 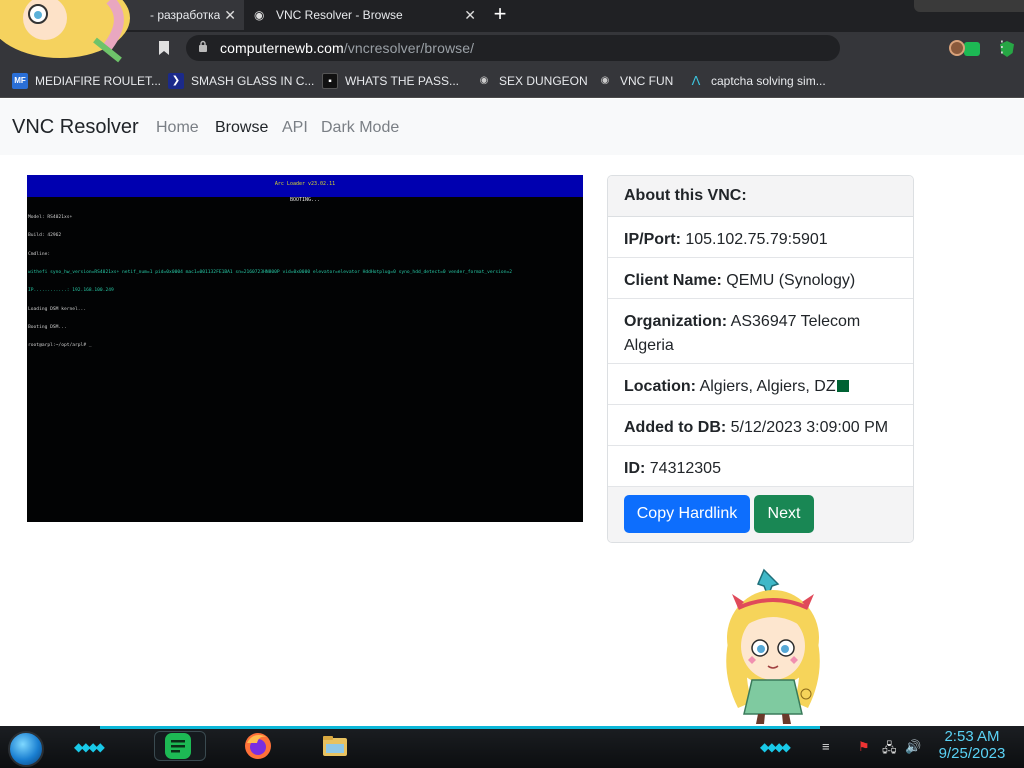 I want to click on field-label: IP/Port:, so click(x=652, y=239).